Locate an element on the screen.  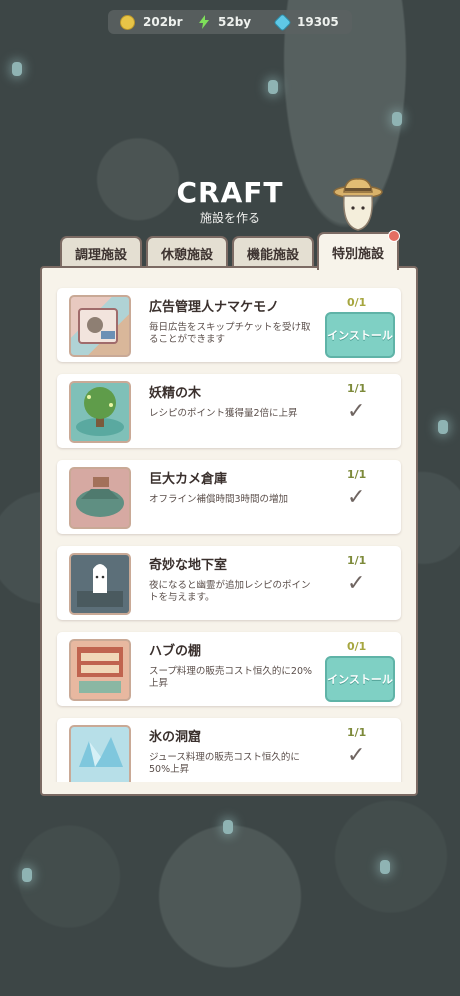
item-description: オフライン補償時間3時間の増加 is located at coordinates (219, 499).